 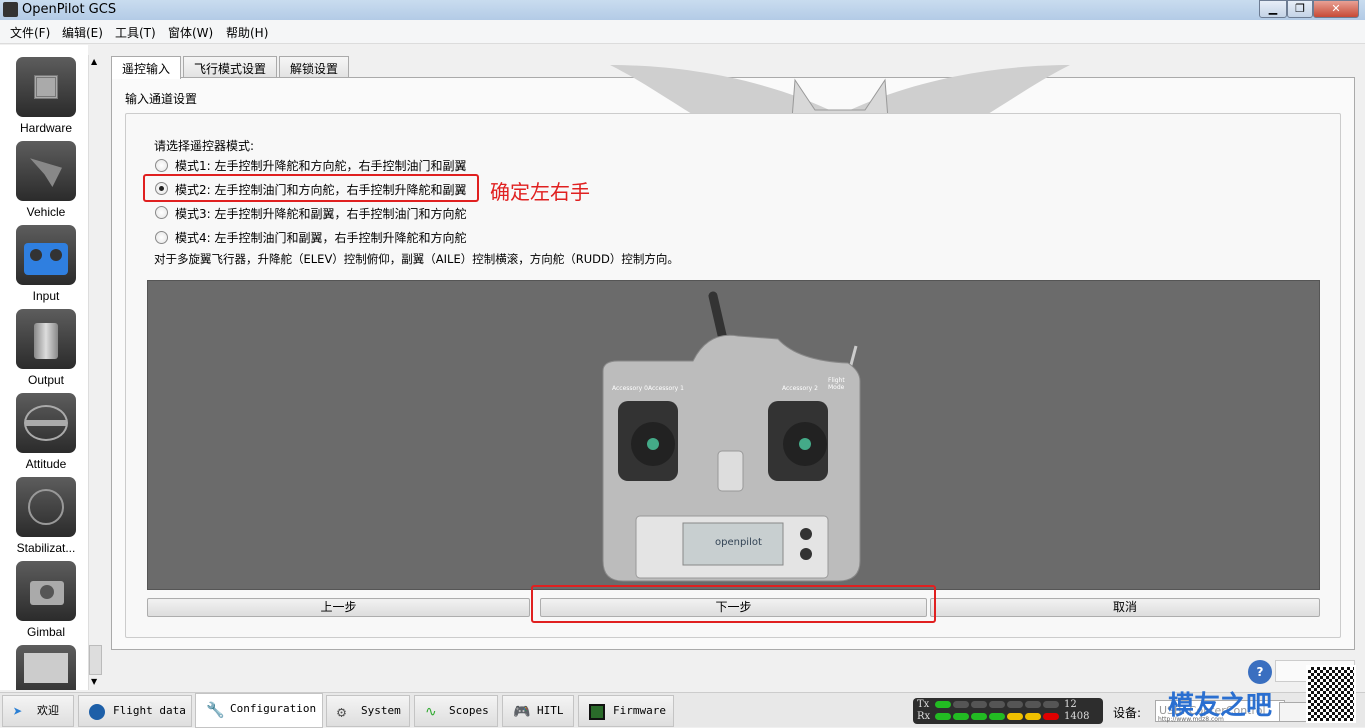 What do you see at coordinates (630, 388) in the screenshot?
I see `accessory0-label: Accessory 0` at bounding box center [630, 388].